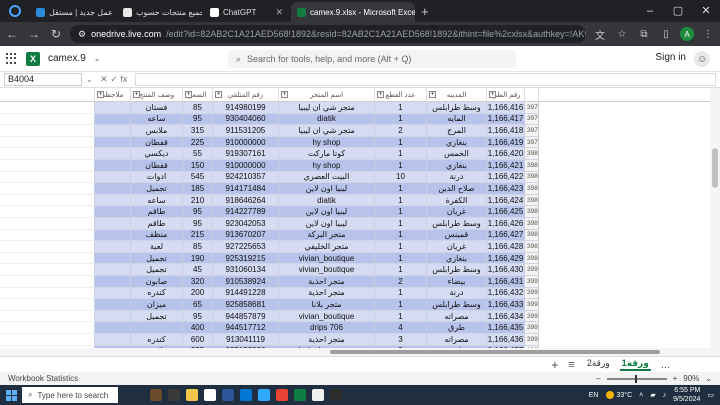  I want to click on table-cell: 315, so click(198, 131).